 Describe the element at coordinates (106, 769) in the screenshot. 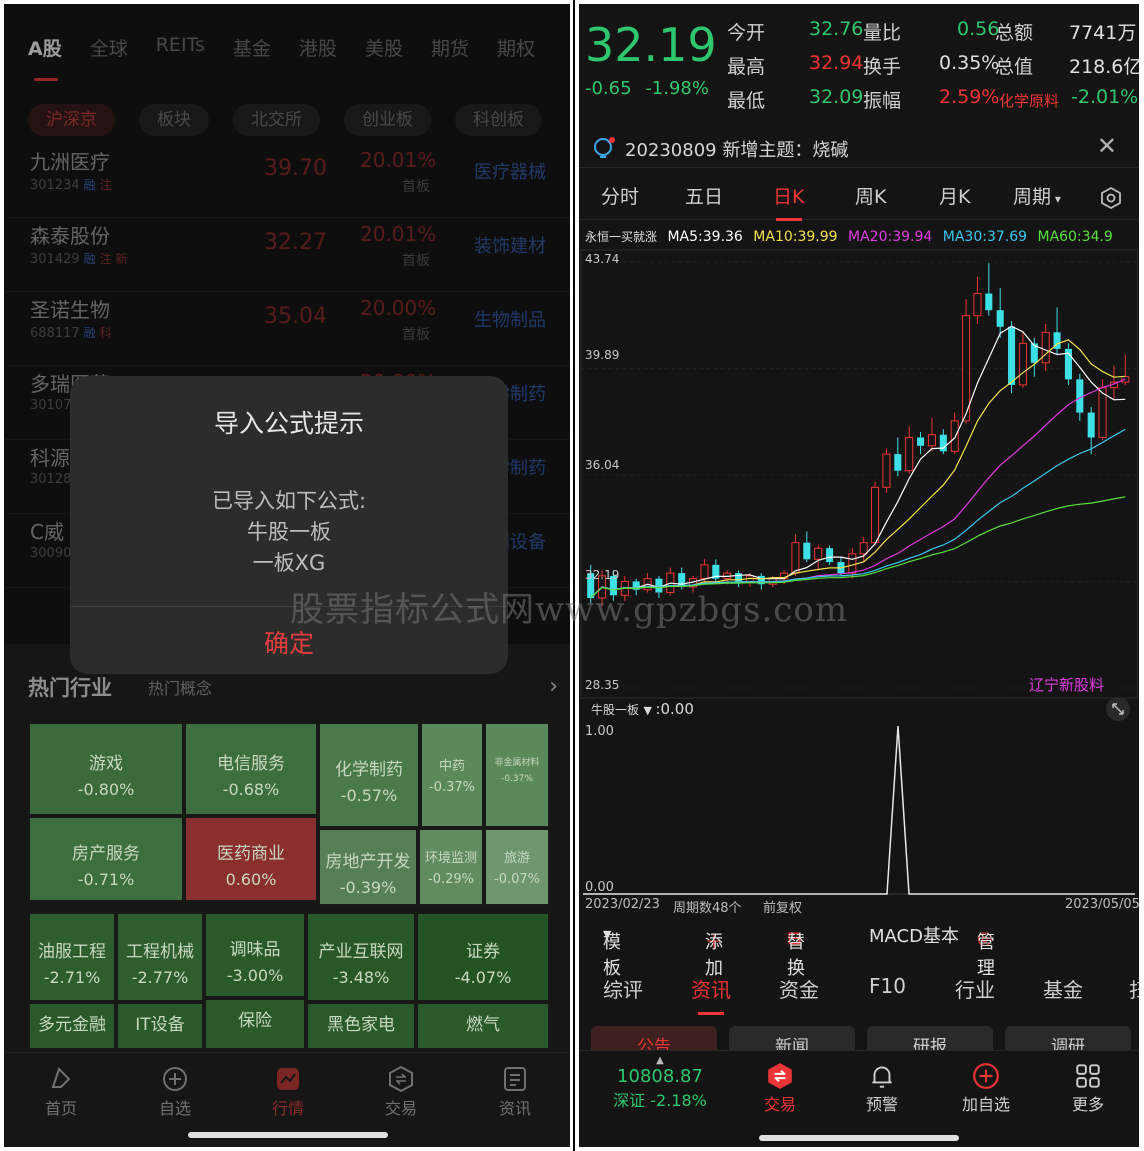

I see `industry-tile: 游戏 -0.80%` at that location.